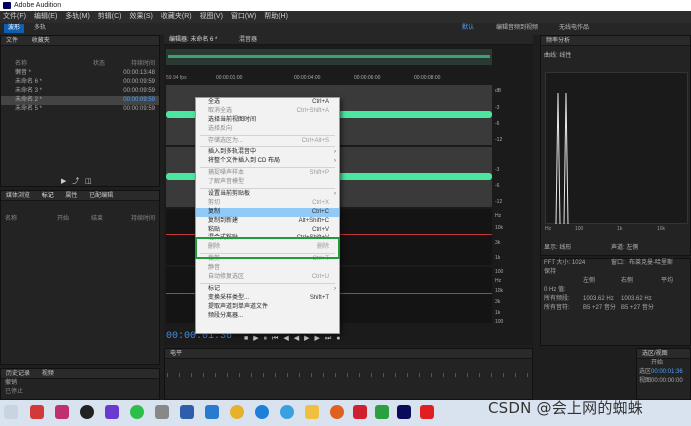  Describe the element at coordinates (427, 78) in the screenshot. I see `ruler-tick: 00:00:08:00` at that location.